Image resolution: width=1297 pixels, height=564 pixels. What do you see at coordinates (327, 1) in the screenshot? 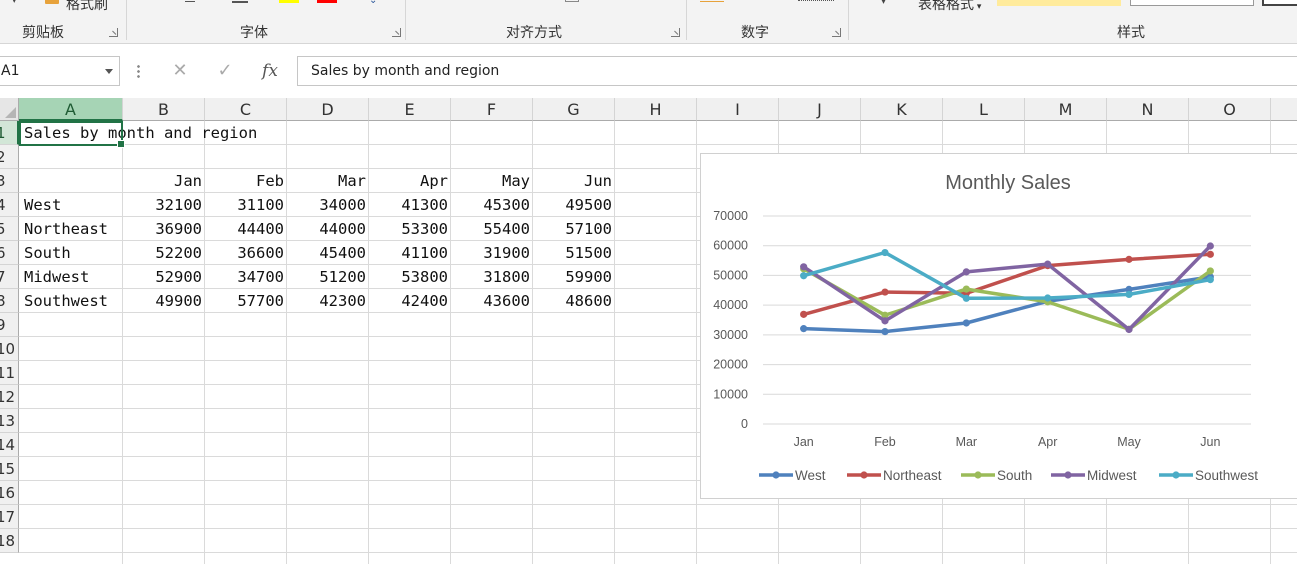
I see `font-color-icon` at bounding box center [327, 1].